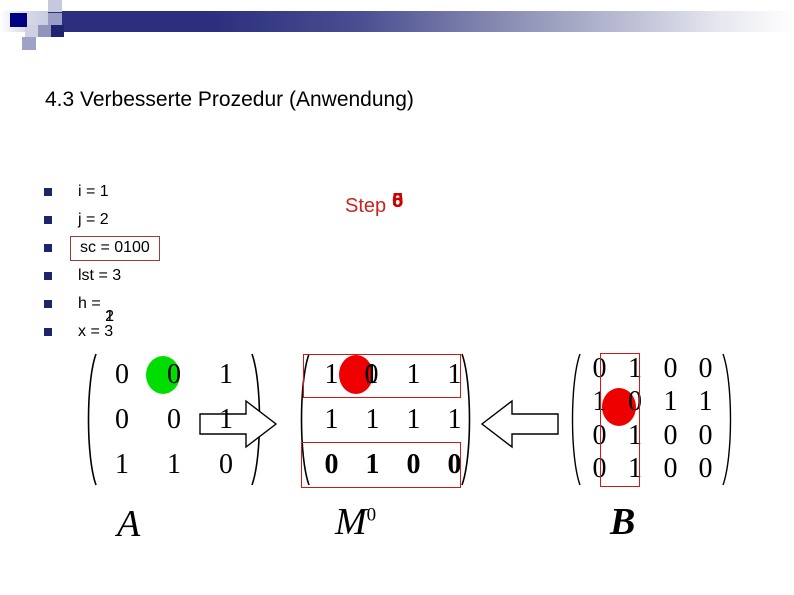  What do you see at coordinates (413, 464) in the screenshot?
I see `matrix-m-cell-2-2: 0` at bounding box center [413, 464].